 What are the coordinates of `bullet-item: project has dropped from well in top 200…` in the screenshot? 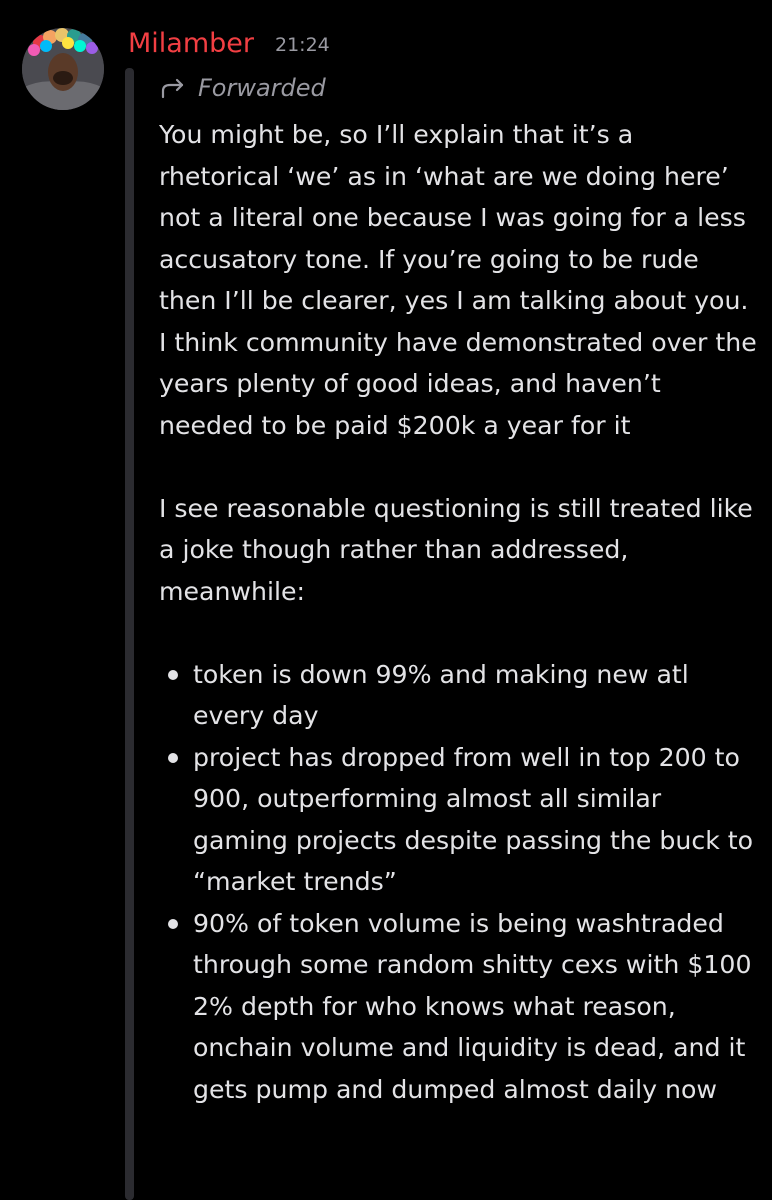 It's located at (459, 820).